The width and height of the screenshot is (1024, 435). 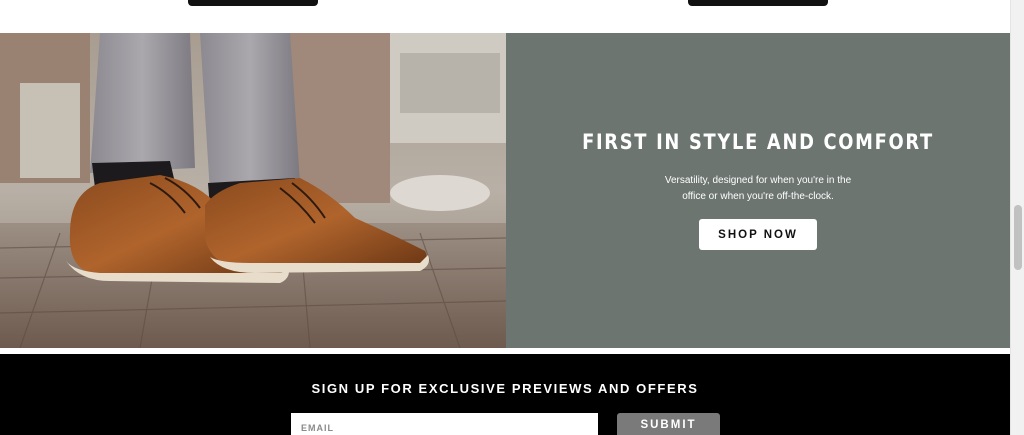 I want to click on scrollbar-thumb, so click(x=1018, y=237).